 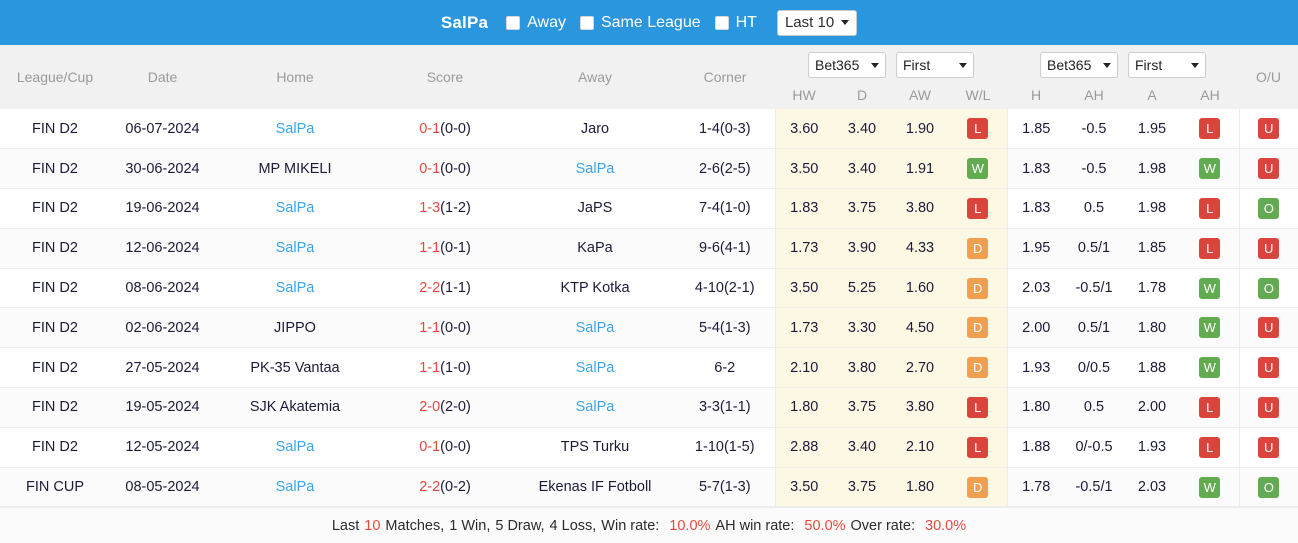 What do you see at coordinates (1035, 487) in the screenshot?
I see `cell-odds-h: 1.78` at bounding box center [1035, 487].